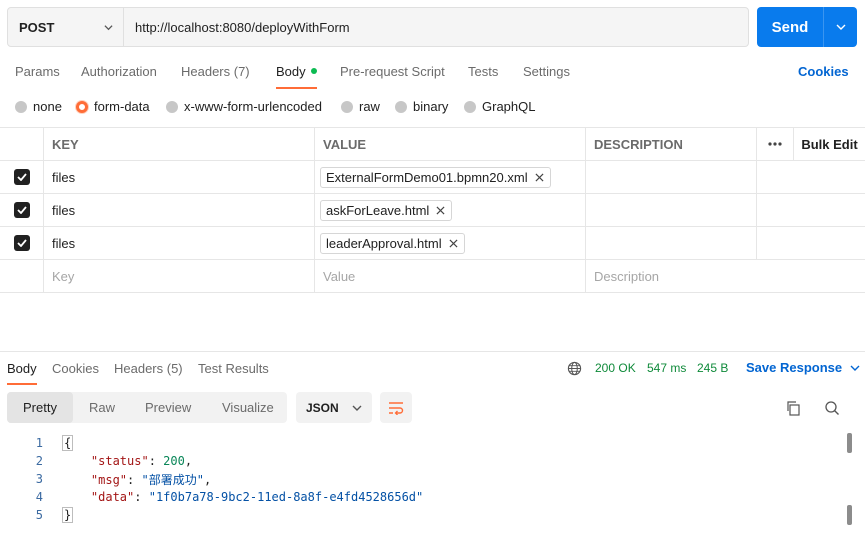  Describe the element at coordinates (849, 515) in the screenshot. I see `vertical-scrollbar-thumb-lower` at that location.